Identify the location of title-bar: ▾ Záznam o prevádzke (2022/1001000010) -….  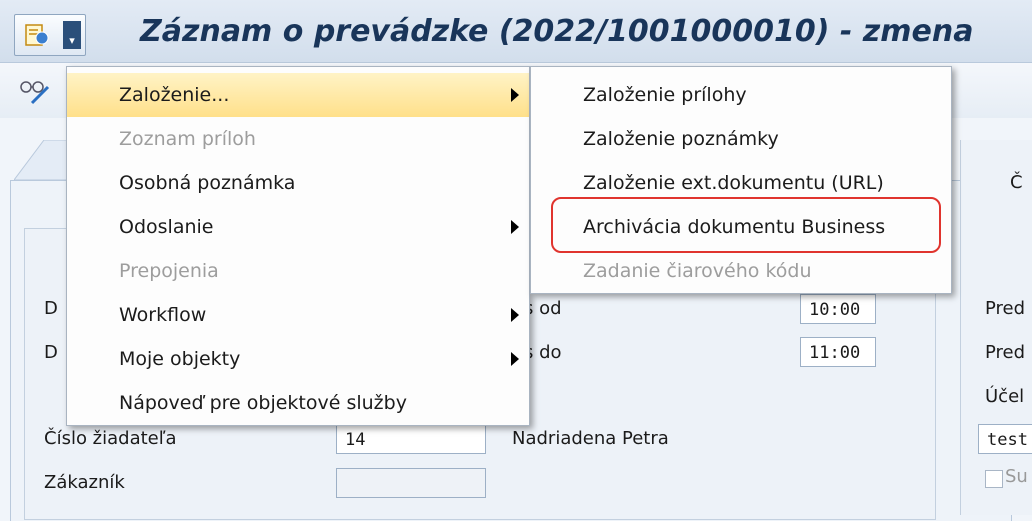
(516, 31).